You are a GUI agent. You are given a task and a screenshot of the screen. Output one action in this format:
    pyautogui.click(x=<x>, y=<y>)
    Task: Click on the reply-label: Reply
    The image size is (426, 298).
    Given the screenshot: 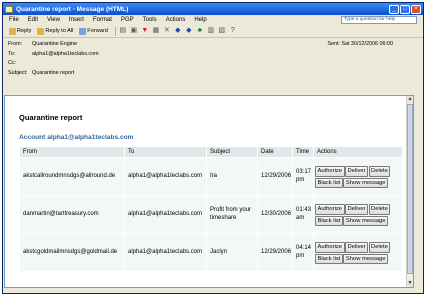 What is the action you would take?
    pyautogui.click(x=24, y=31)
    